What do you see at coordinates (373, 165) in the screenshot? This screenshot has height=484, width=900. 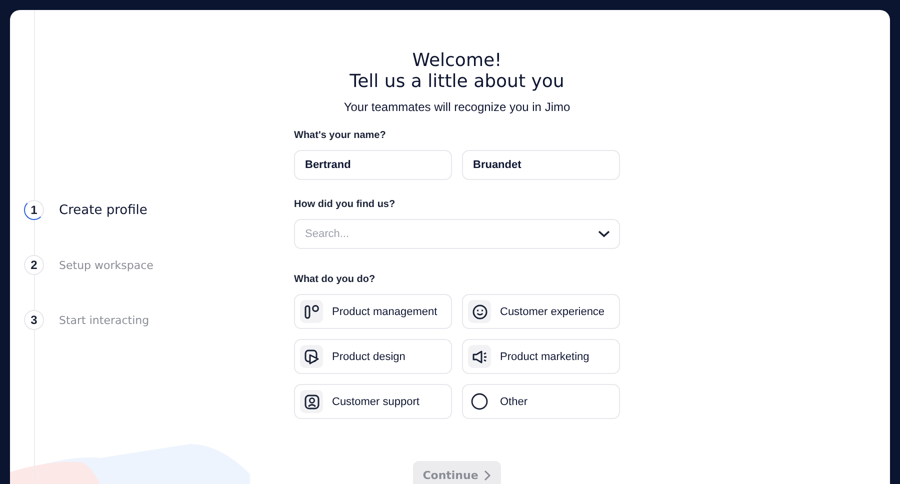 I see `first-name-field: Bertrand` at bounding box center [373, 165].